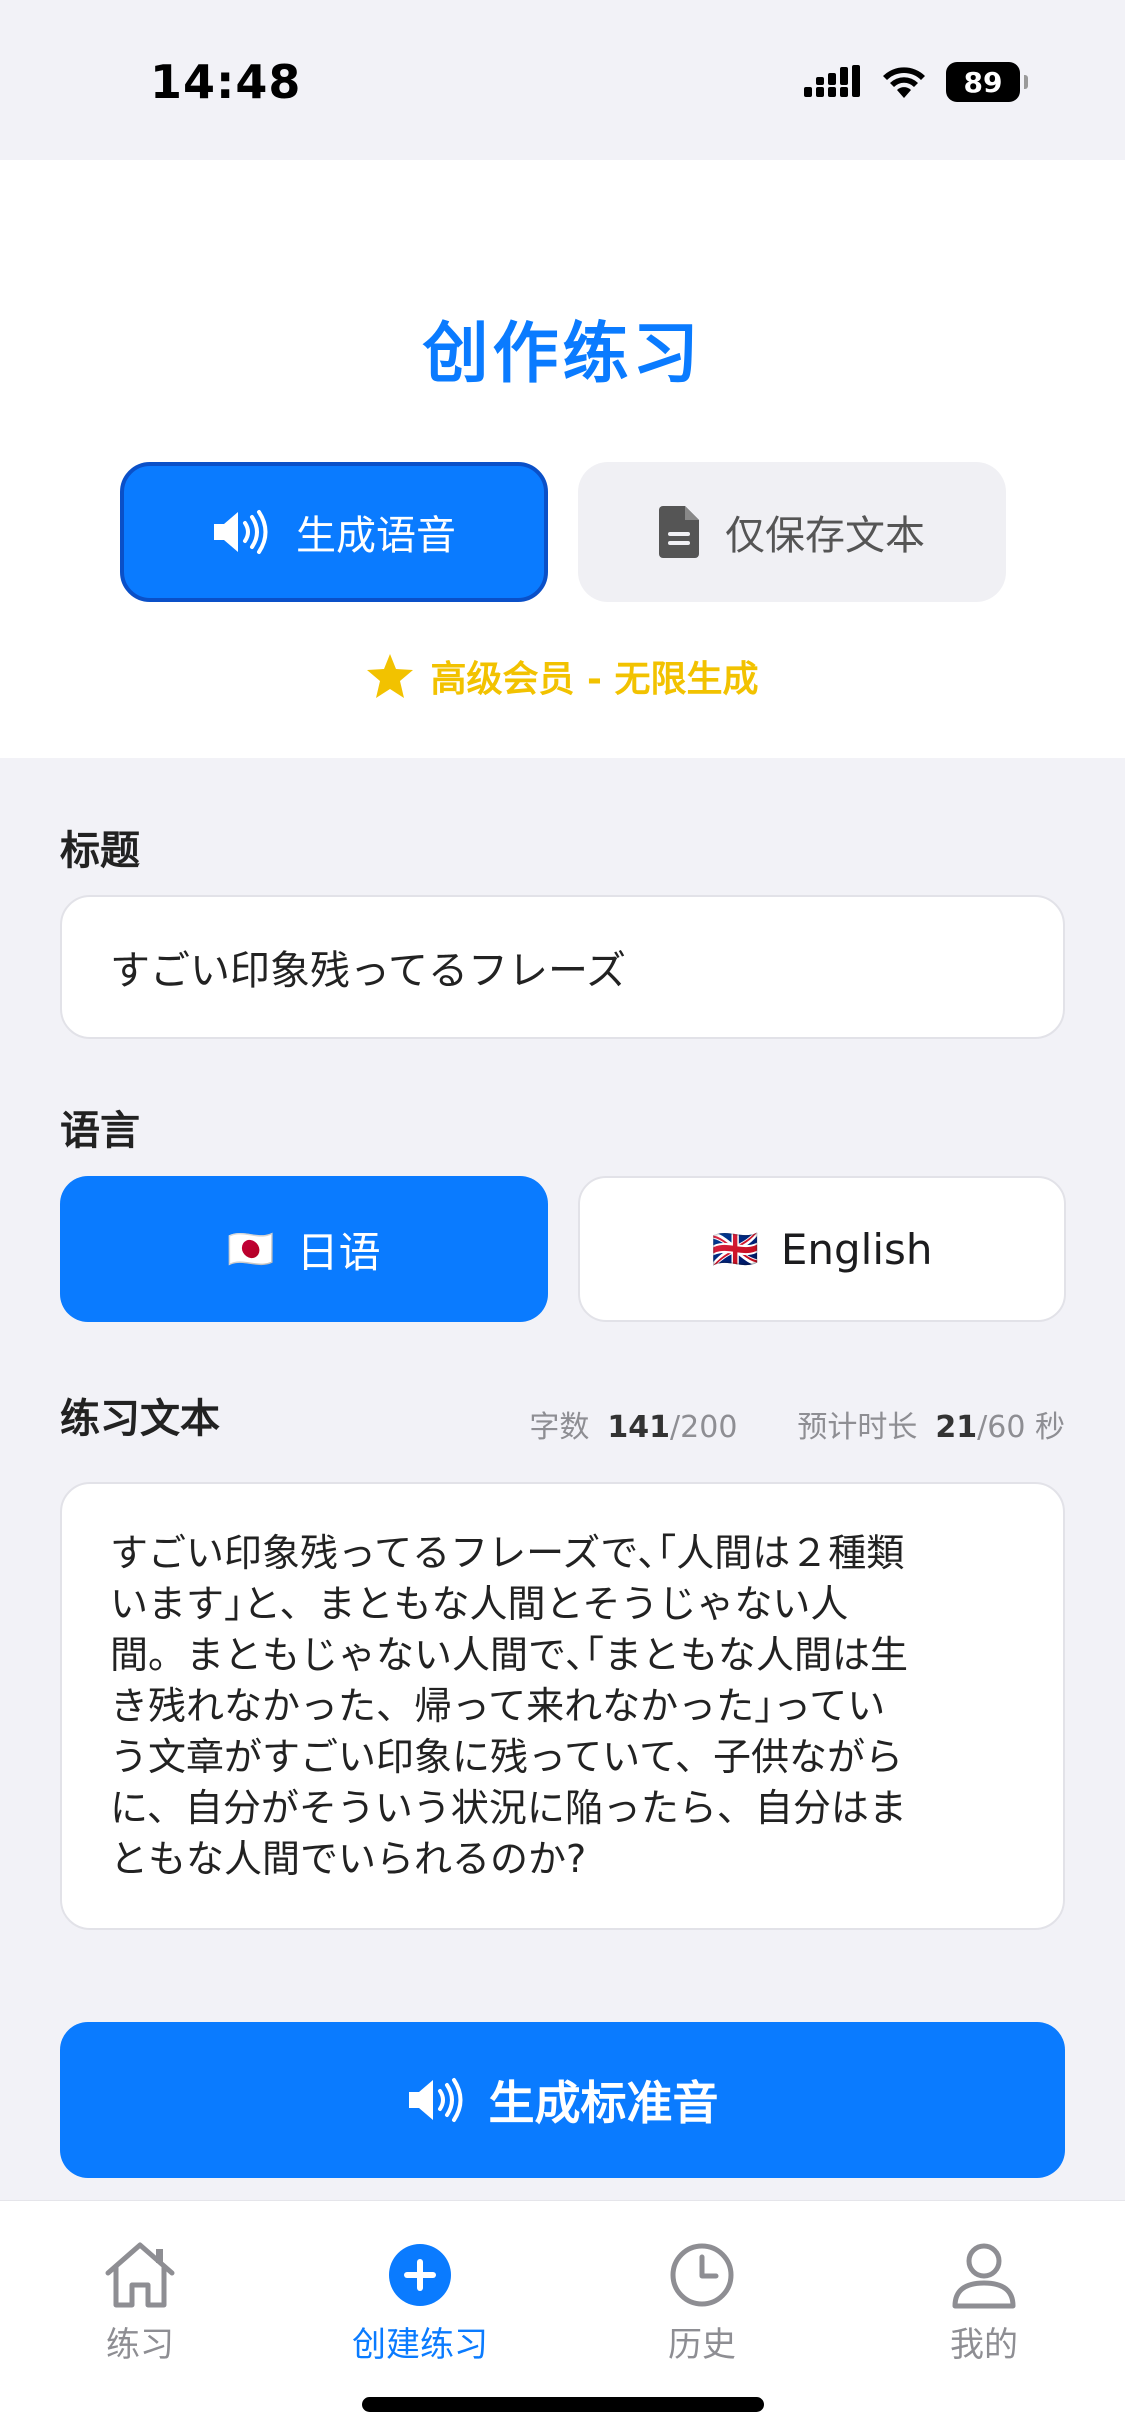 The width and height of the screenshot is (1125, 2436). Describe the element at coordinates (338, 1252) in the screenshot. I see `language-option-label: 日语` at that location.